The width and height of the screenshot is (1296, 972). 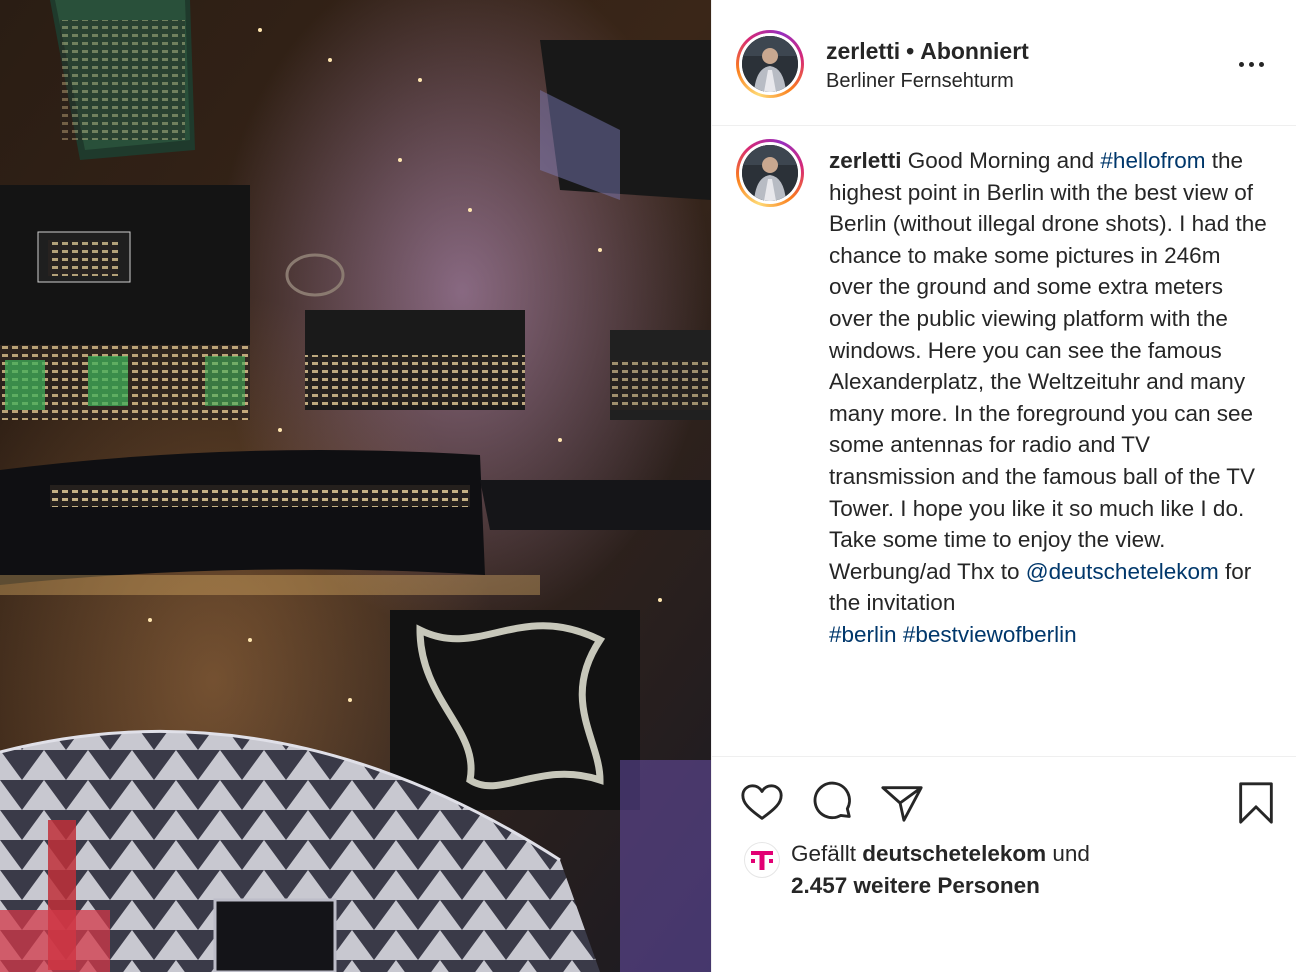 I want to click on avatar, so click(x=770, y=64).